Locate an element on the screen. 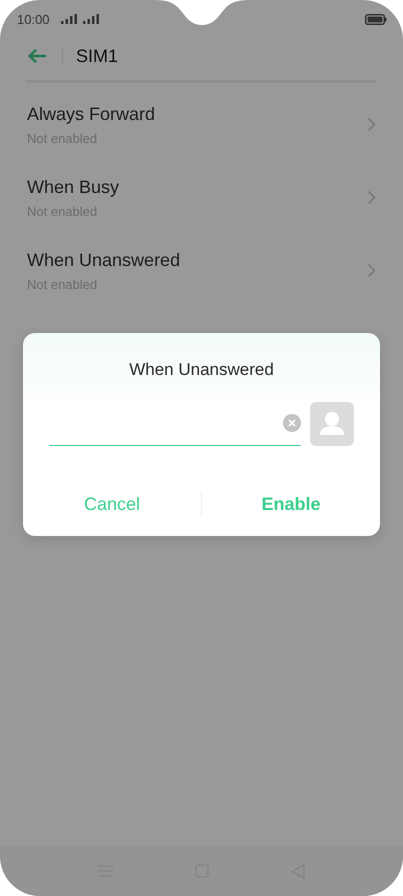 The image size is (403, 896). battery-icon is located at coordinates (376, 19).